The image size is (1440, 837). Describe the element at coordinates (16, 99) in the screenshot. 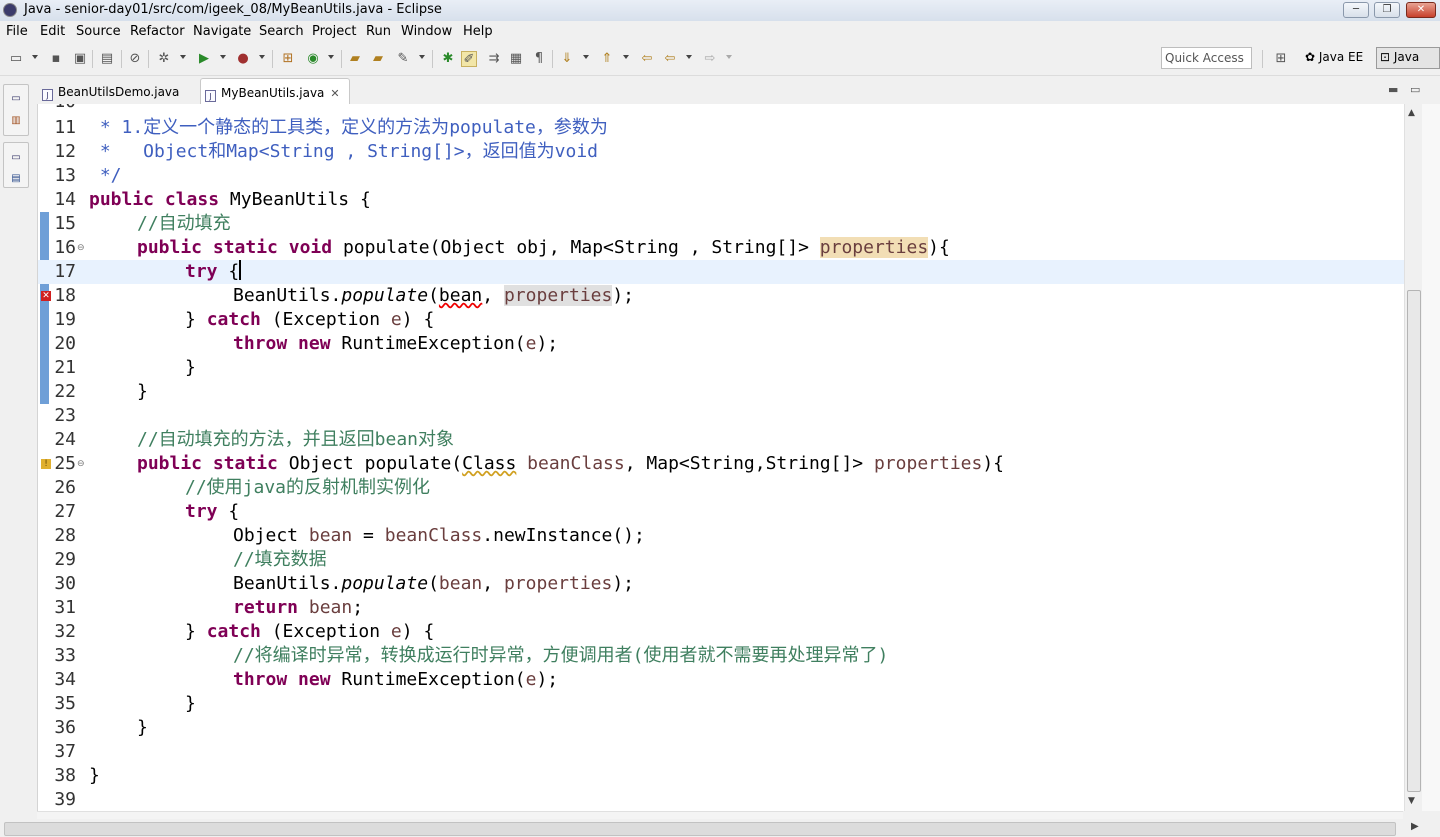

I see `restore-view-icon: ▭` at that location.